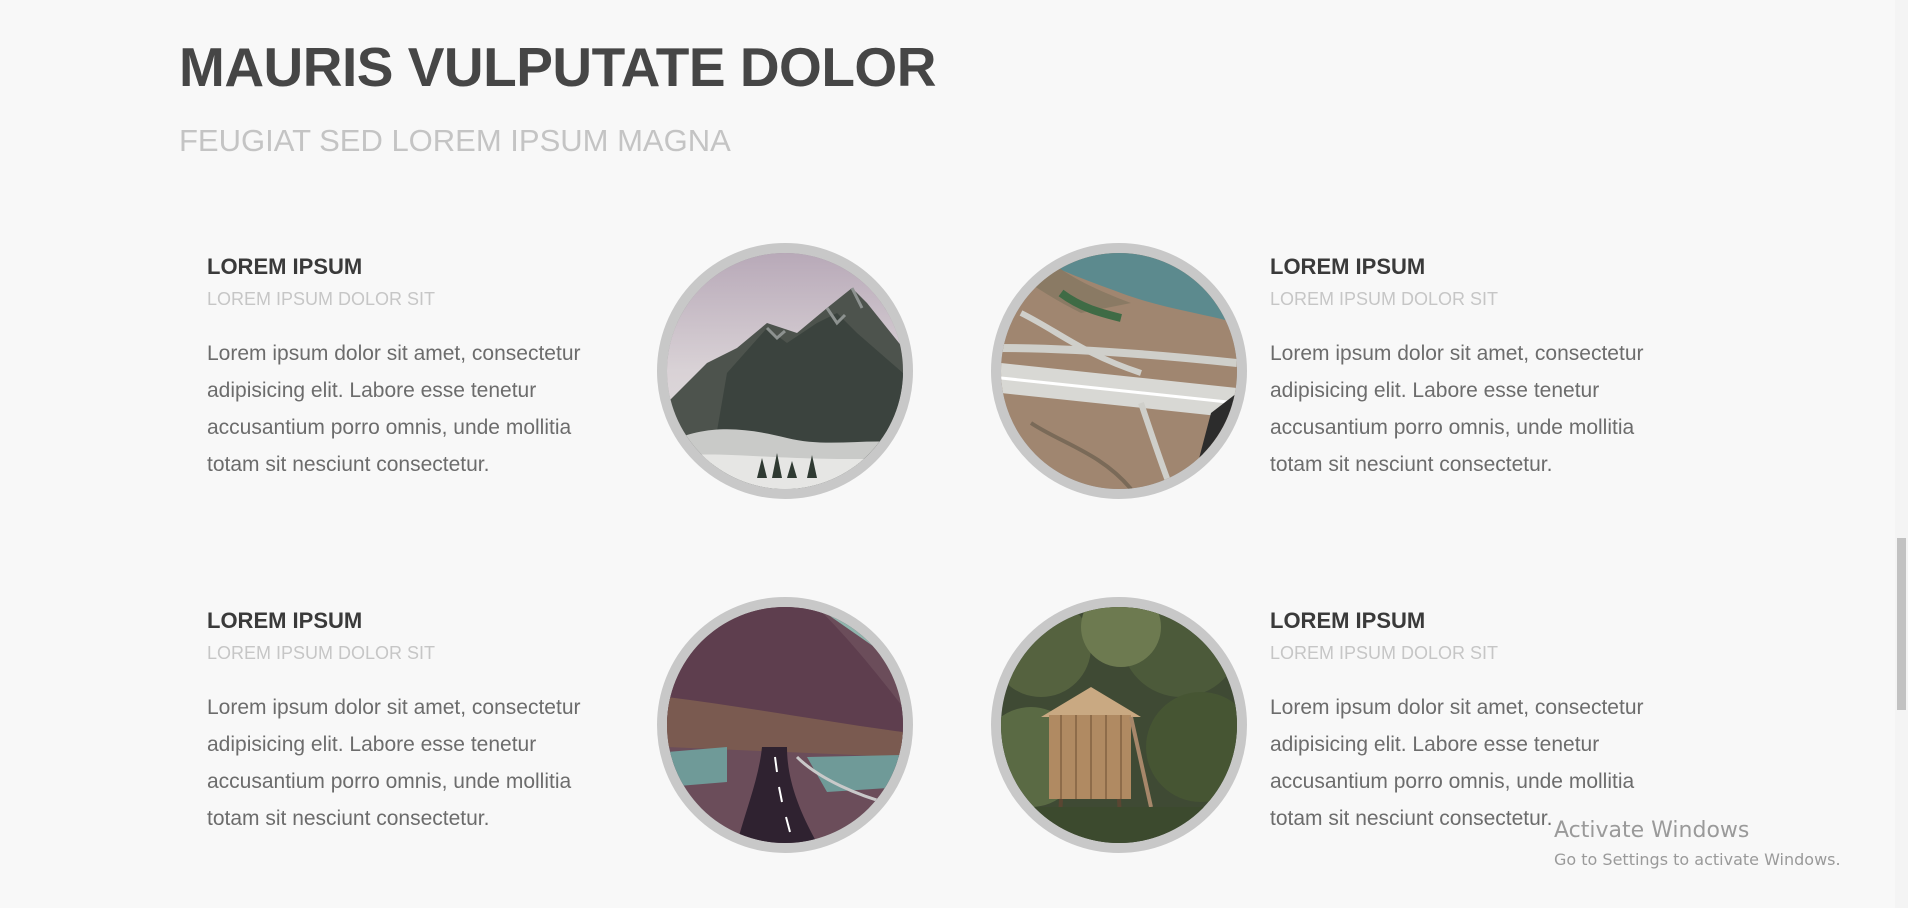 This screenshot has width=1908, height=908. What do you see at coordinates (1697, 860) in the screenshot?
I see `watermark-subtitle: Go to Settings to activate Windows.` at bounding box center [1697, 860].